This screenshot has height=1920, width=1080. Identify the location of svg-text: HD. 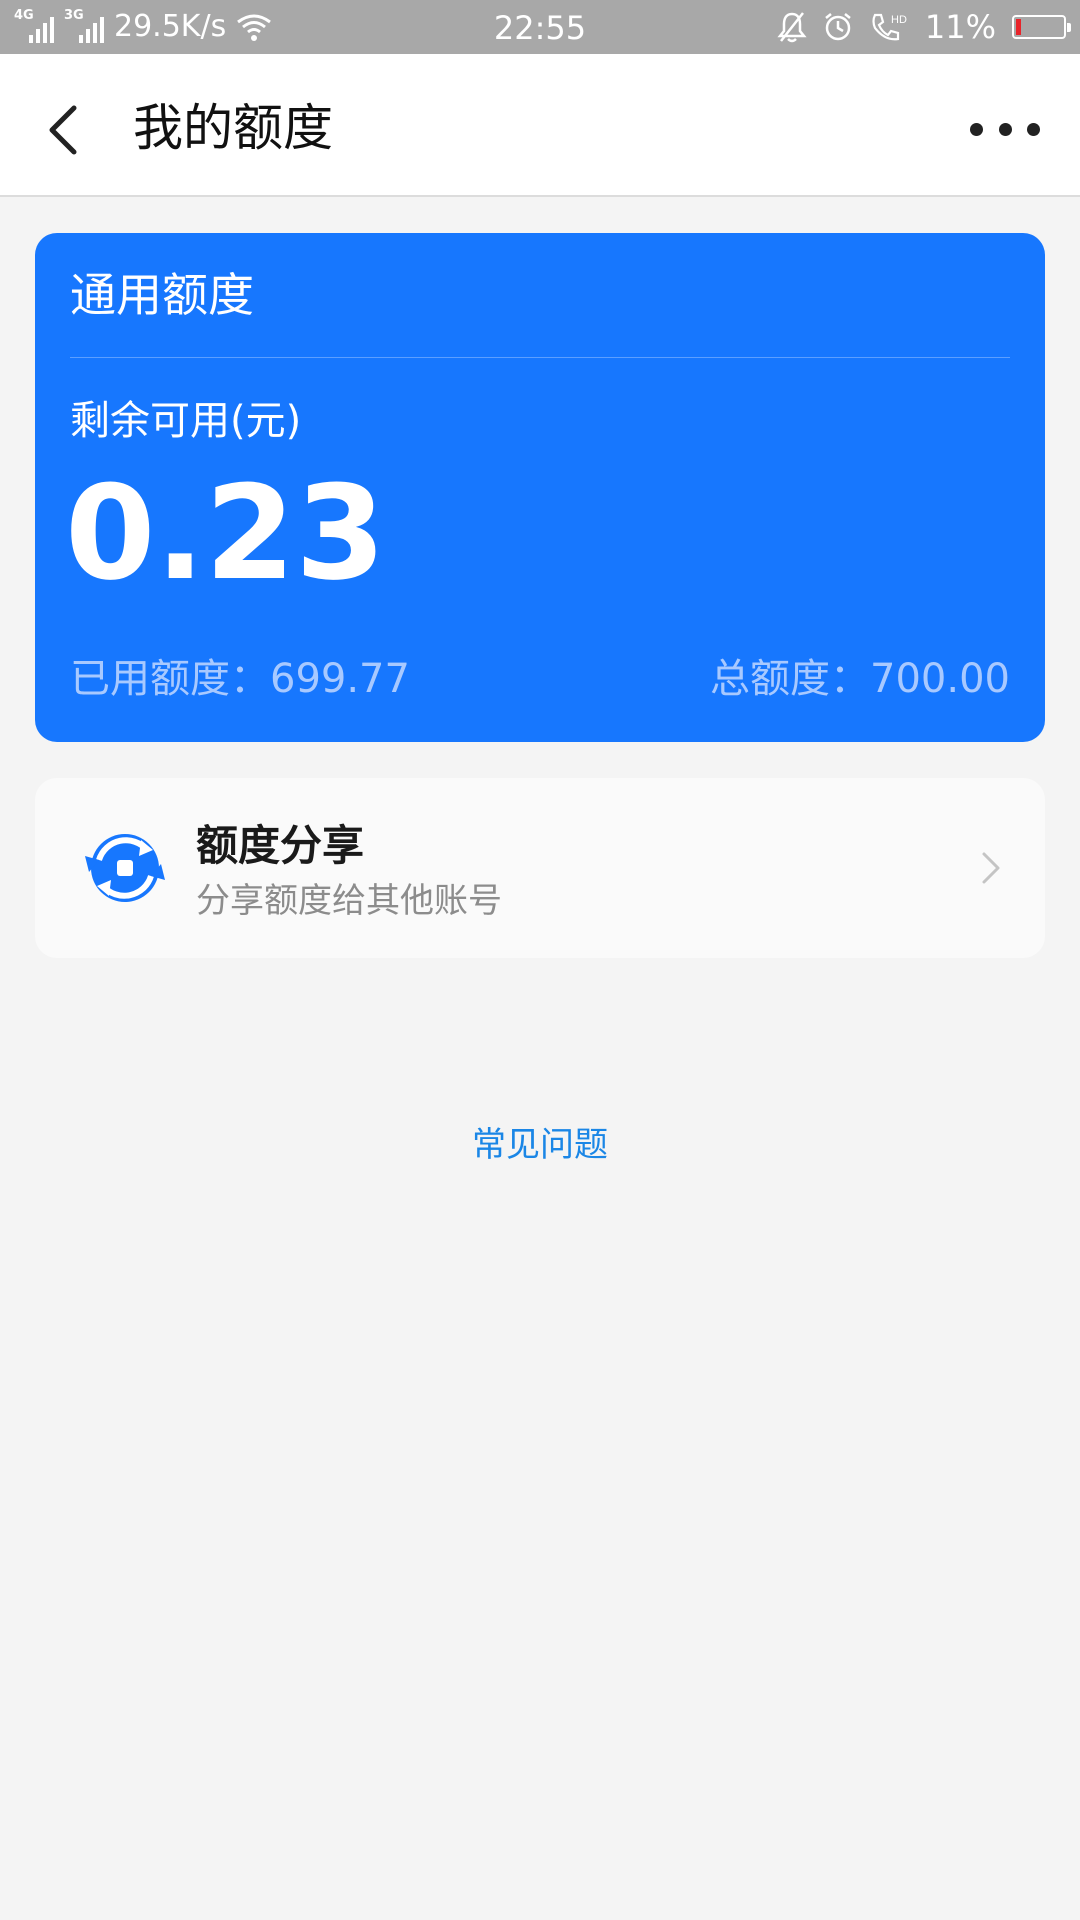
(899, 20).